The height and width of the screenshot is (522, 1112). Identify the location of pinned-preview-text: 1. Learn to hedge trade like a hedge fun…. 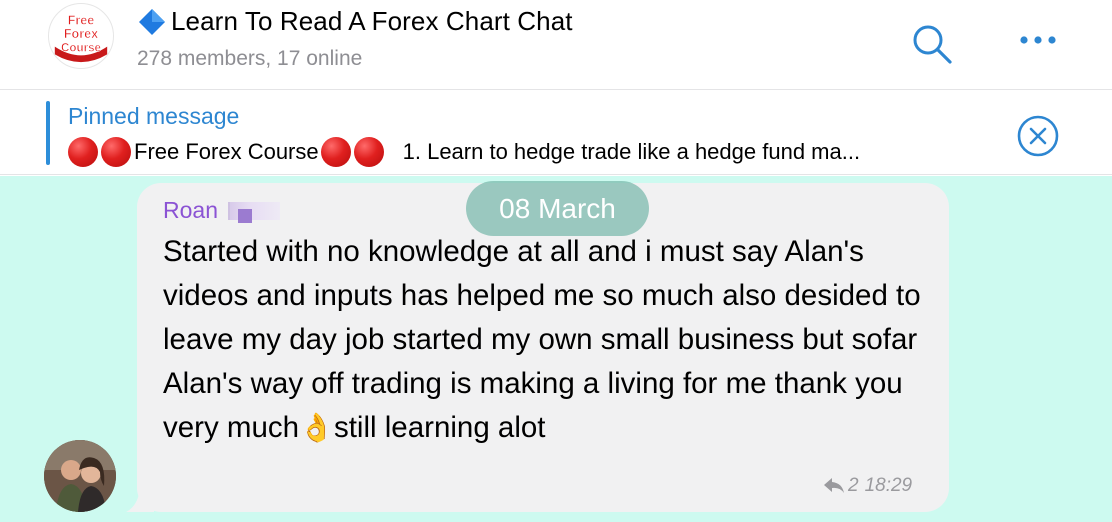
(631, 151).